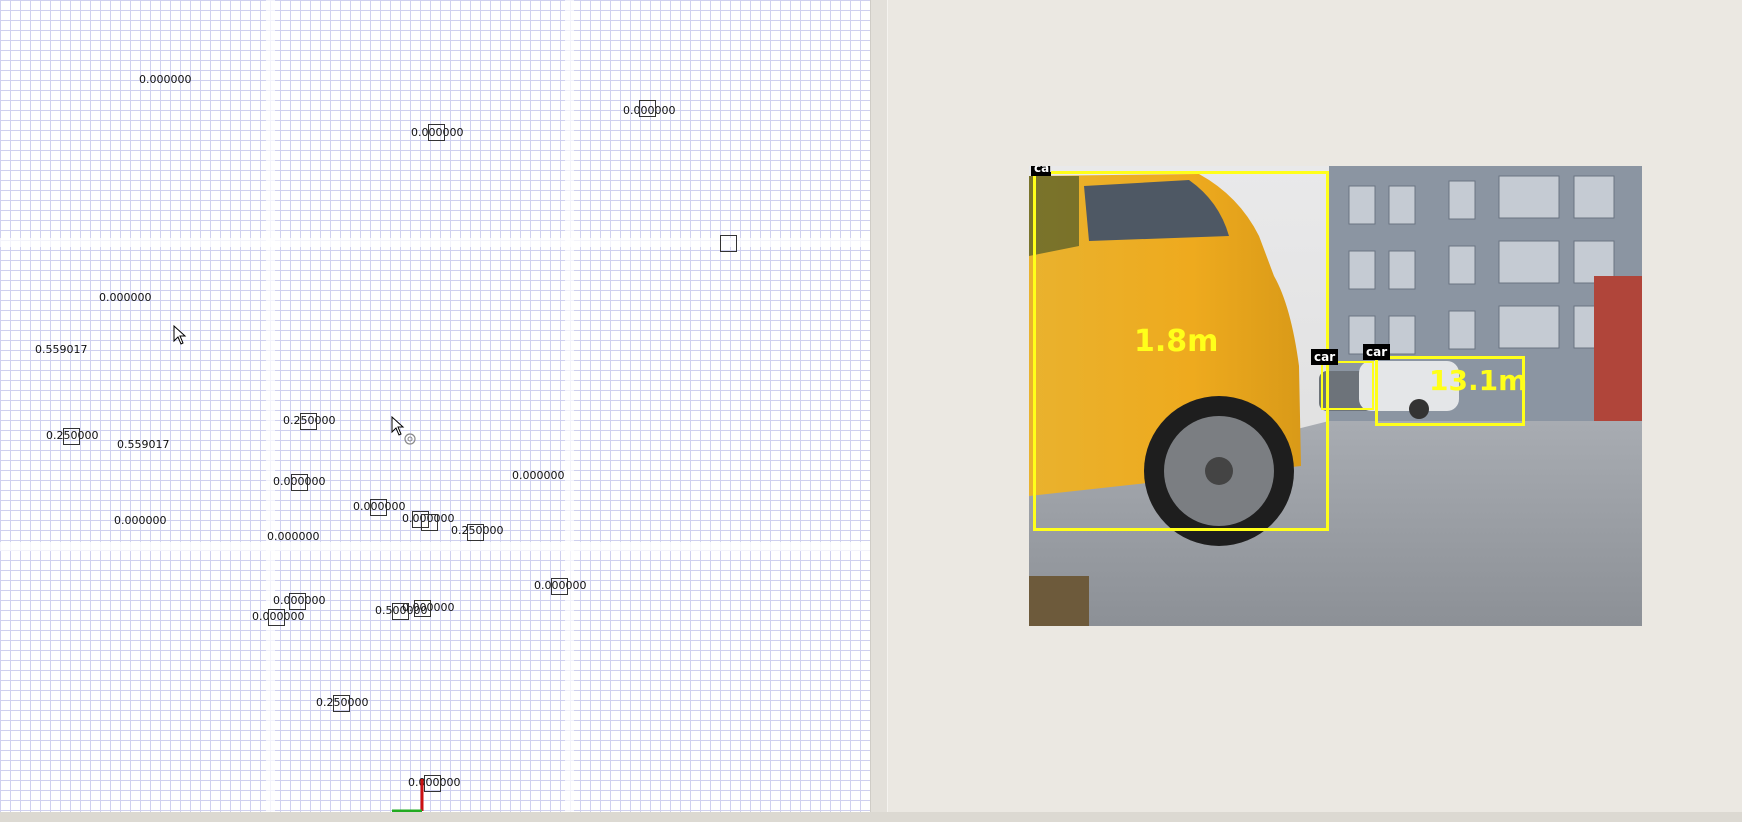 The image size is (1742, 822). What do you see at coordinates (410, 439) in the screenshot?
I see `rotate-gizmo-icon` at bounding box center [410, 439].